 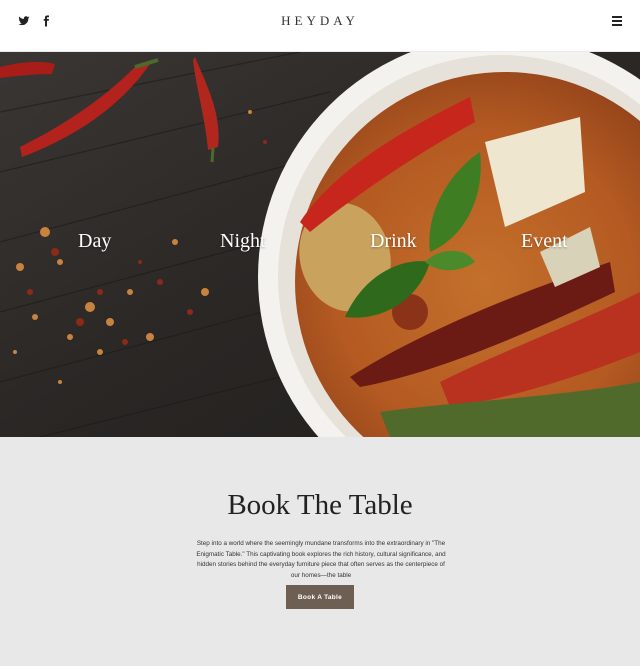 What do you see at coordinates (544, 241) in the screenshot?
I see `nav-event: Event` at bounding box center [544, 241].